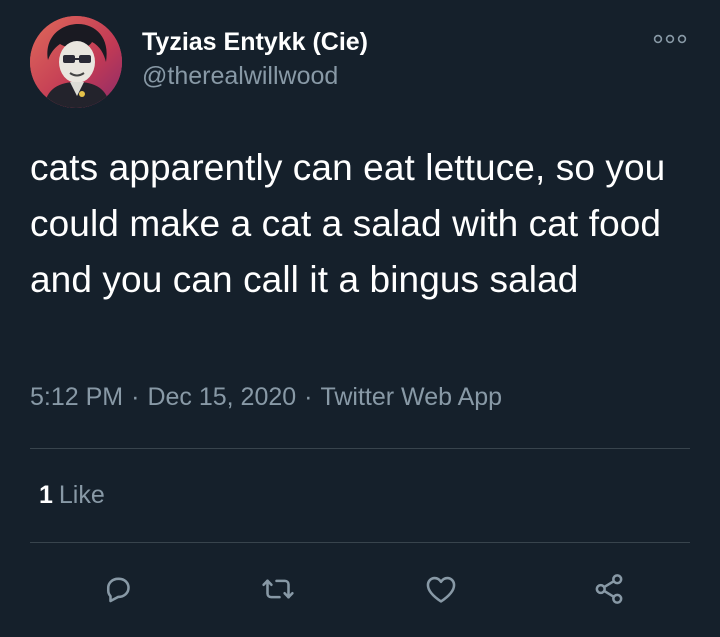 The image size is (720, 637). Describe the element at coordinates (81, 495) in the screenshot. I see `likes-label: Like` at that location.